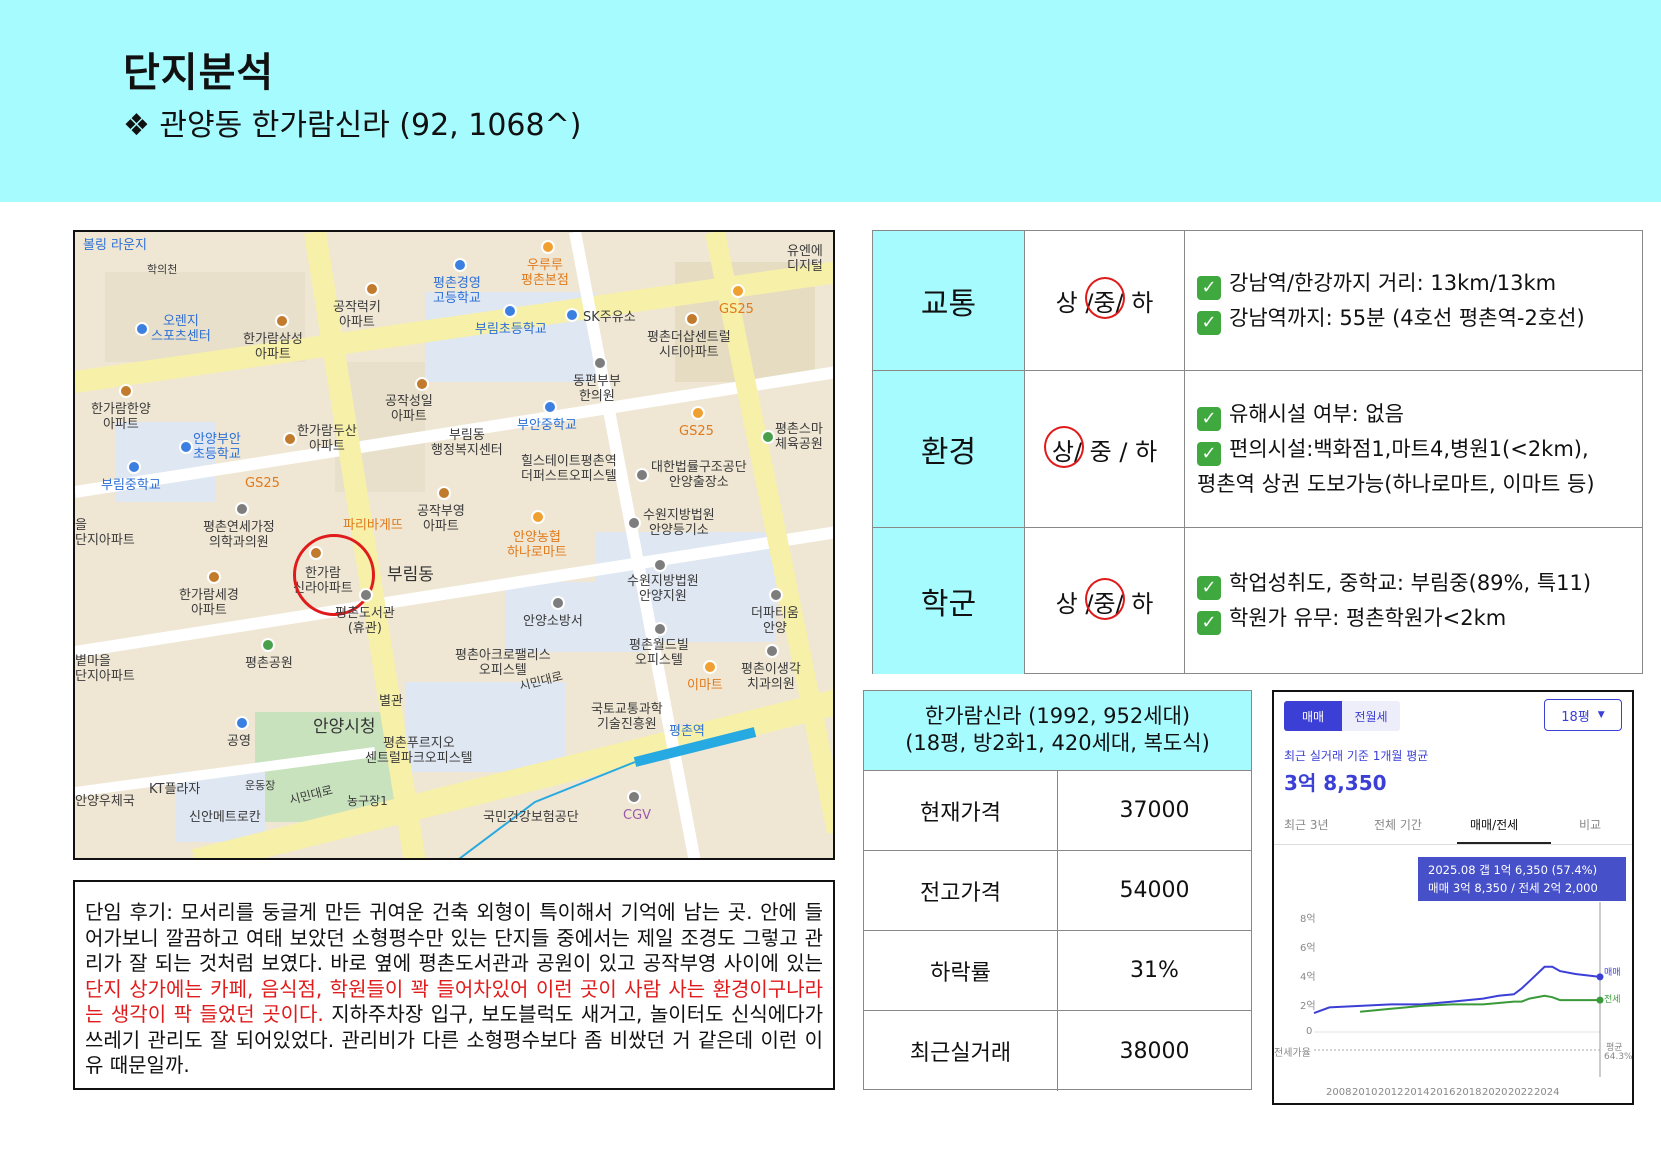 The height and width of the screenshot is (1162, 1661). What do you see at coordinates (357, 315) in the screenshot?
I see `map-label-gongjak-lucky: 공작럭키 아파트` at bounding box center [357, 315].